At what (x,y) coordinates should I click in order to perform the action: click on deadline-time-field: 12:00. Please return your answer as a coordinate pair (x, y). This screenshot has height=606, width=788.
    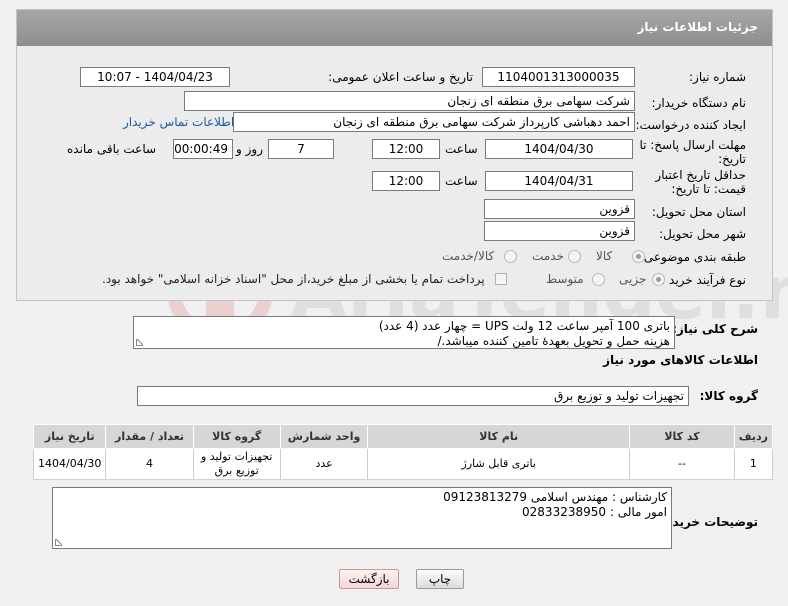
    Looking at the image, I should click on (406, 149).